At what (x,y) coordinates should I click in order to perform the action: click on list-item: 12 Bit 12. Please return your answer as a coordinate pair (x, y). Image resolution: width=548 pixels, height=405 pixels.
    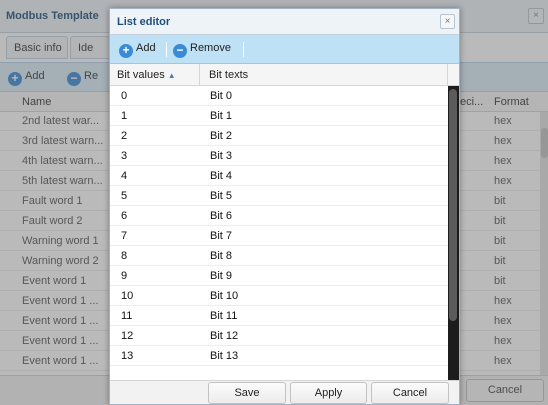
    Looking at the image, I should click on (279, 336).